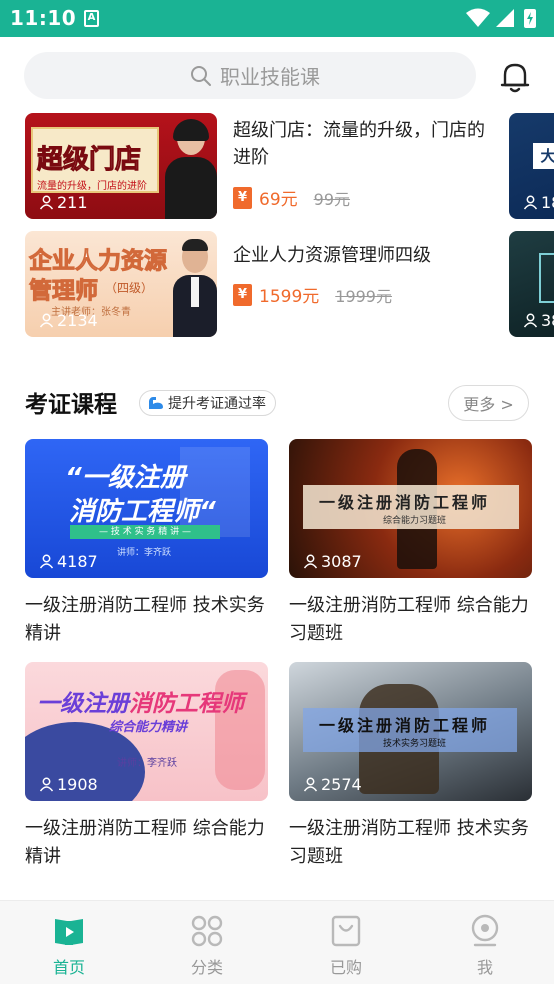 The image size is (554, 984). What do you see at coordinates (411, 620) in the screenshot?
I see `course-title: 一级注册消防工程师 综合能力习题班` at bounding box center [411, 620].